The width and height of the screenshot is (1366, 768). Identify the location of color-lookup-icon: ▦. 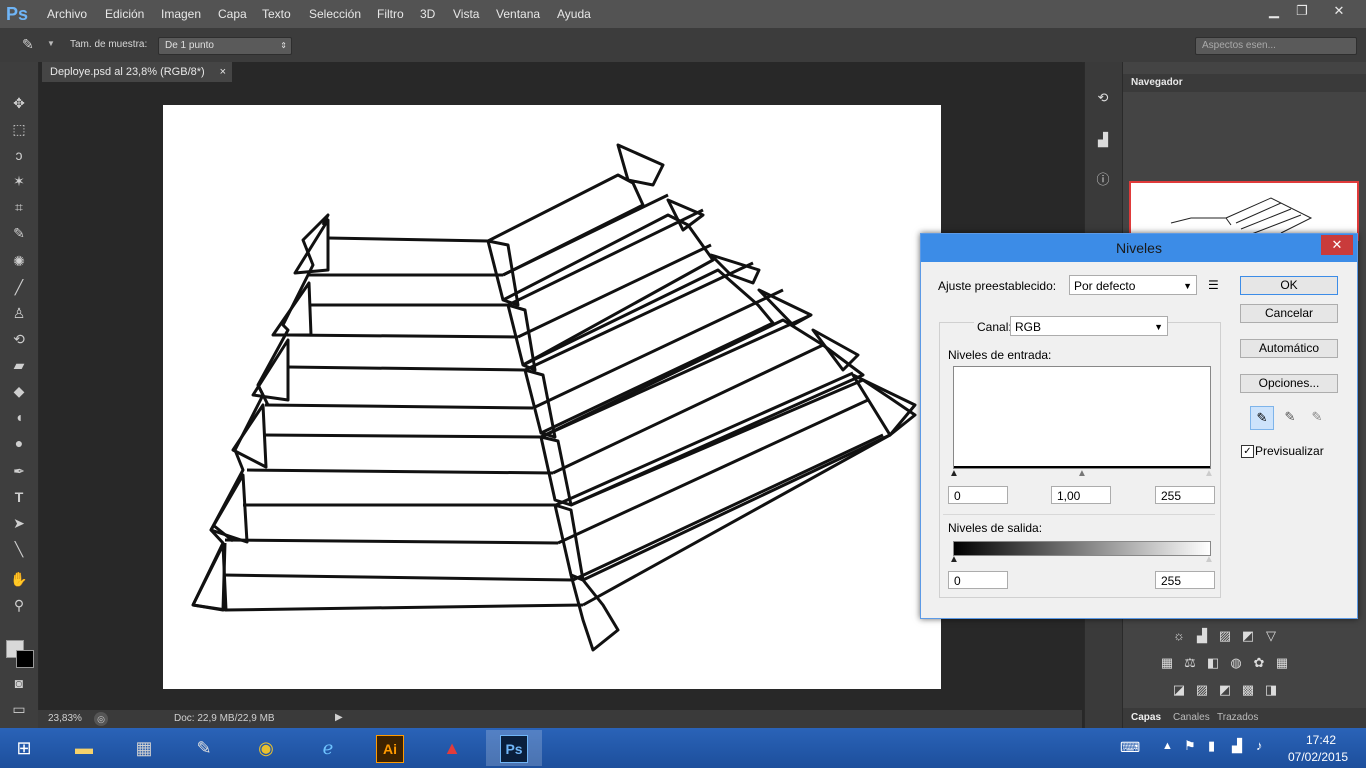
(1282, 663).